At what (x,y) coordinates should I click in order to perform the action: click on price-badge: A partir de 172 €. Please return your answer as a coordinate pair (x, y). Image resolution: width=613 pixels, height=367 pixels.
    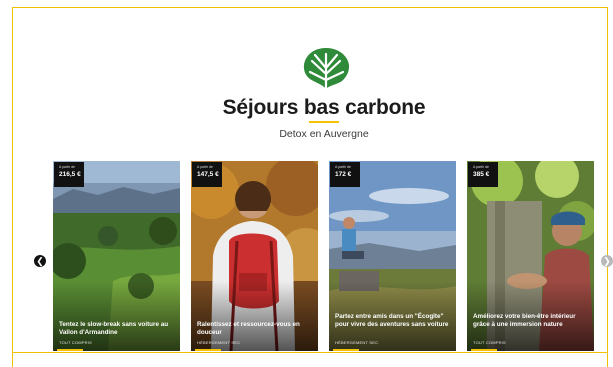
    Looking at the image, I should click on (345, 174).